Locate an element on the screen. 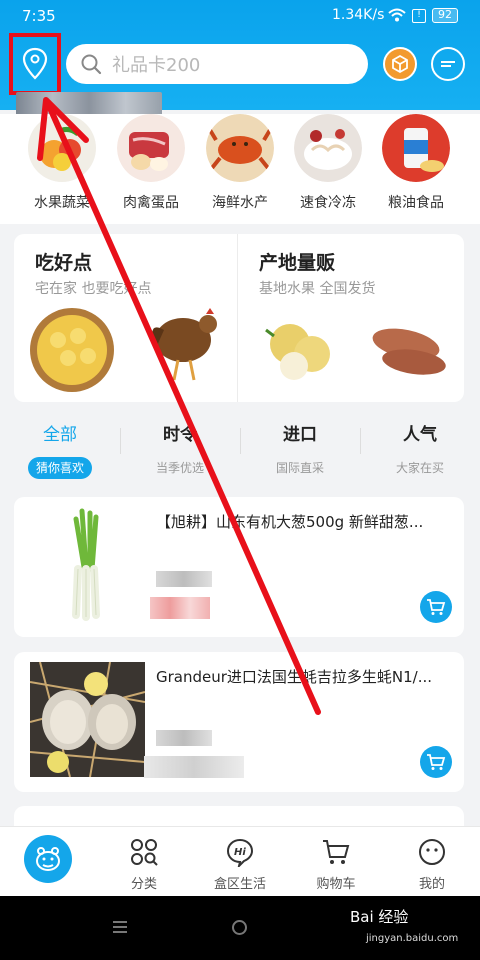 The width and height of the screenshot is (480, 960). message-button is located at coordinates (448, 64).